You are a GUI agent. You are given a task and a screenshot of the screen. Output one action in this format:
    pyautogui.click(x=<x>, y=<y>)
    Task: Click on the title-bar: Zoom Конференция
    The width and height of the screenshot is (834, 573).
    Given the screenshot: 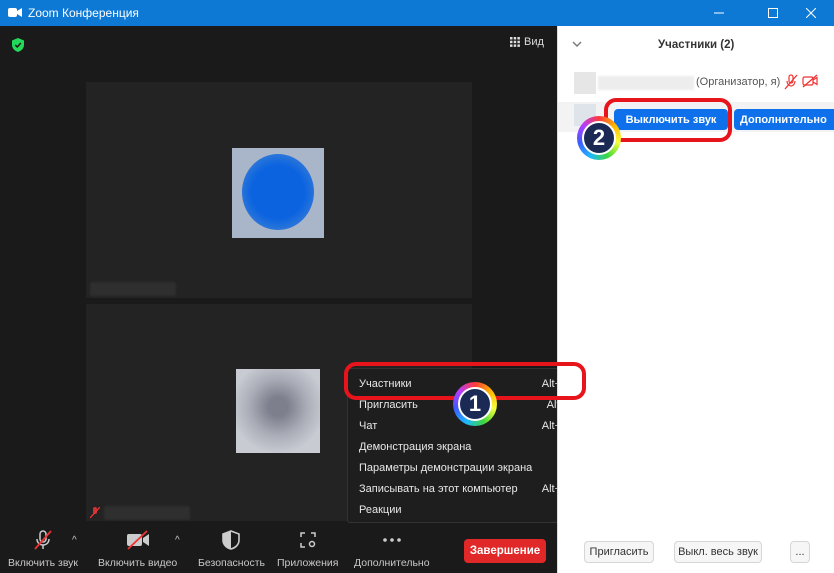 What is the action you would take?
    pyautogui.click(x=417, y=13)
    